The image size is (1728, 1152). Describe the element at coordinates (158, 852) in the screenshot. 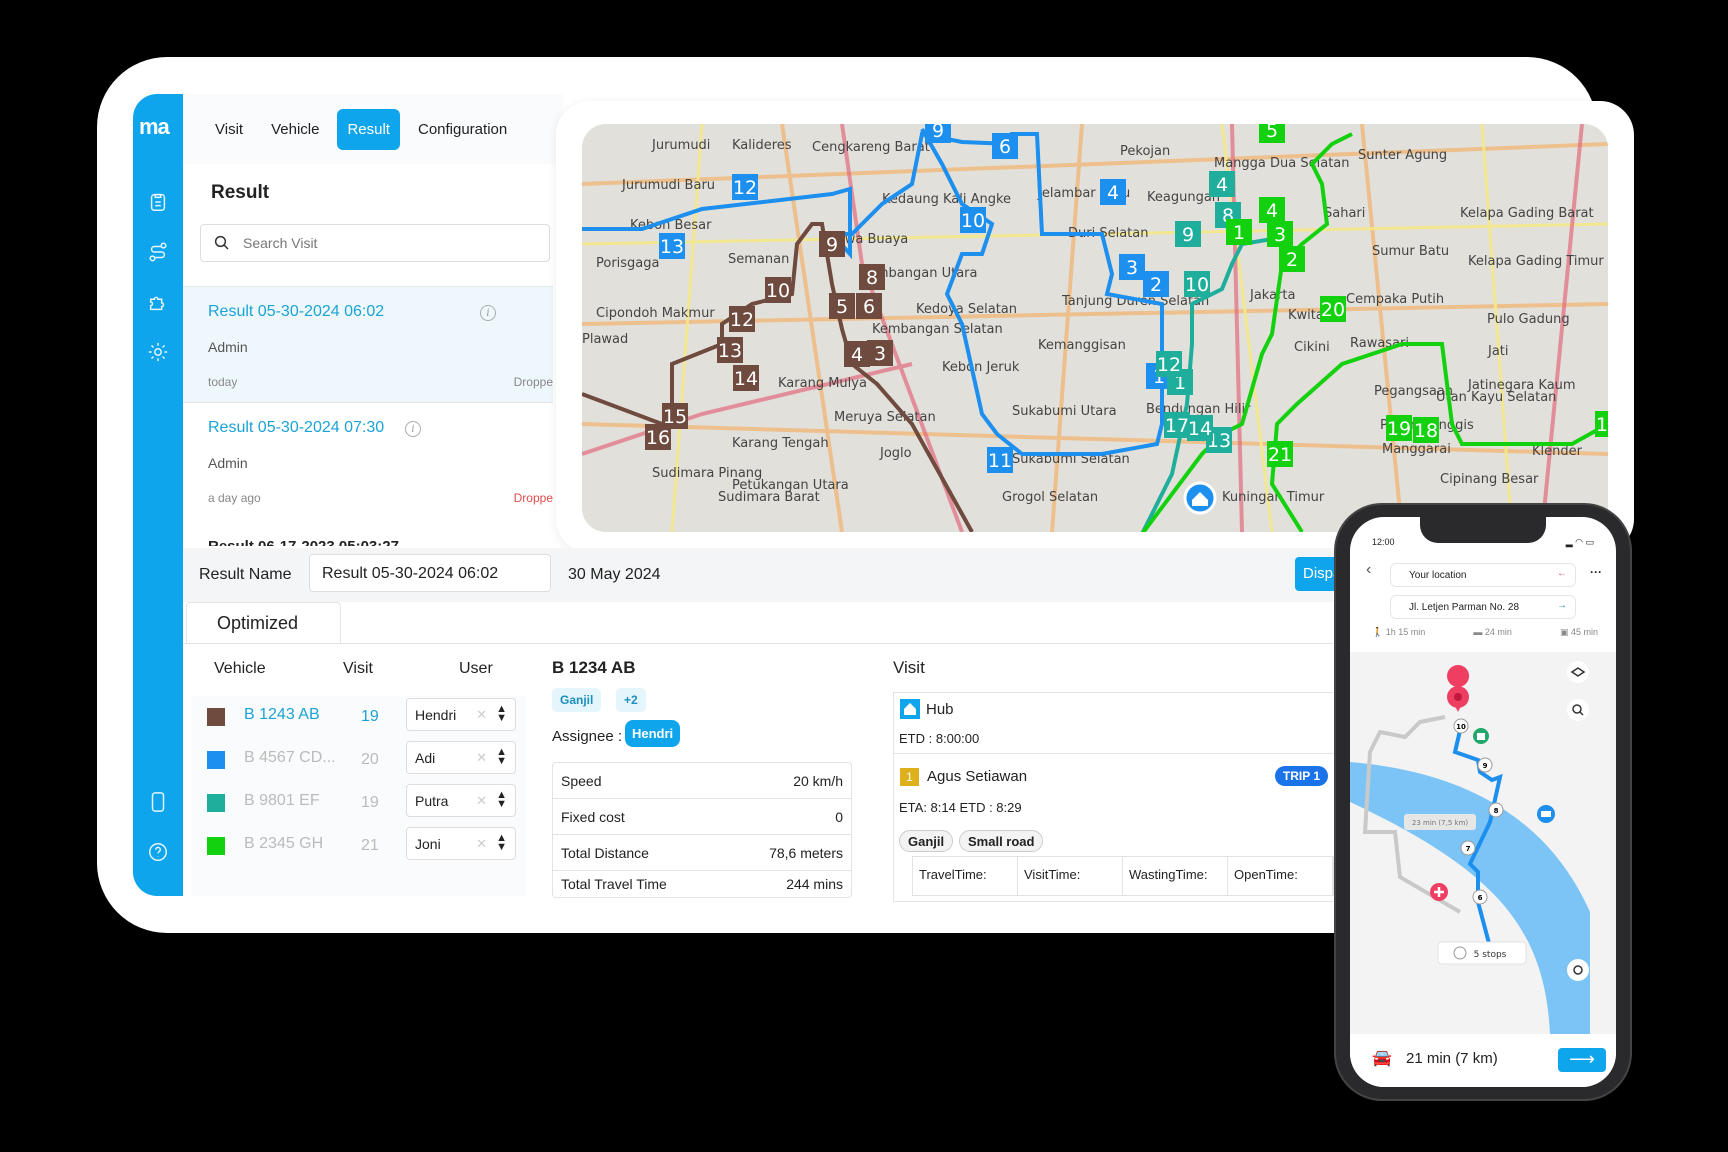

I see `help-icon` at that location.